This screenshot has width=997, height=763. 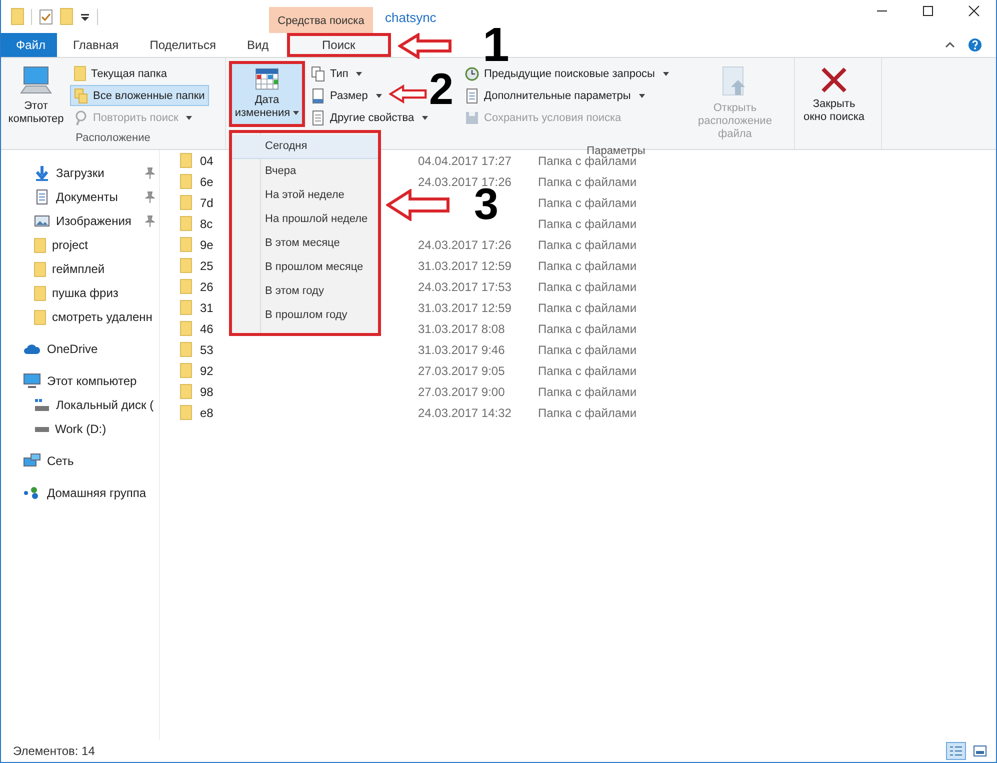 I want to click on file-name: 7d, so click(x=207, y=203).